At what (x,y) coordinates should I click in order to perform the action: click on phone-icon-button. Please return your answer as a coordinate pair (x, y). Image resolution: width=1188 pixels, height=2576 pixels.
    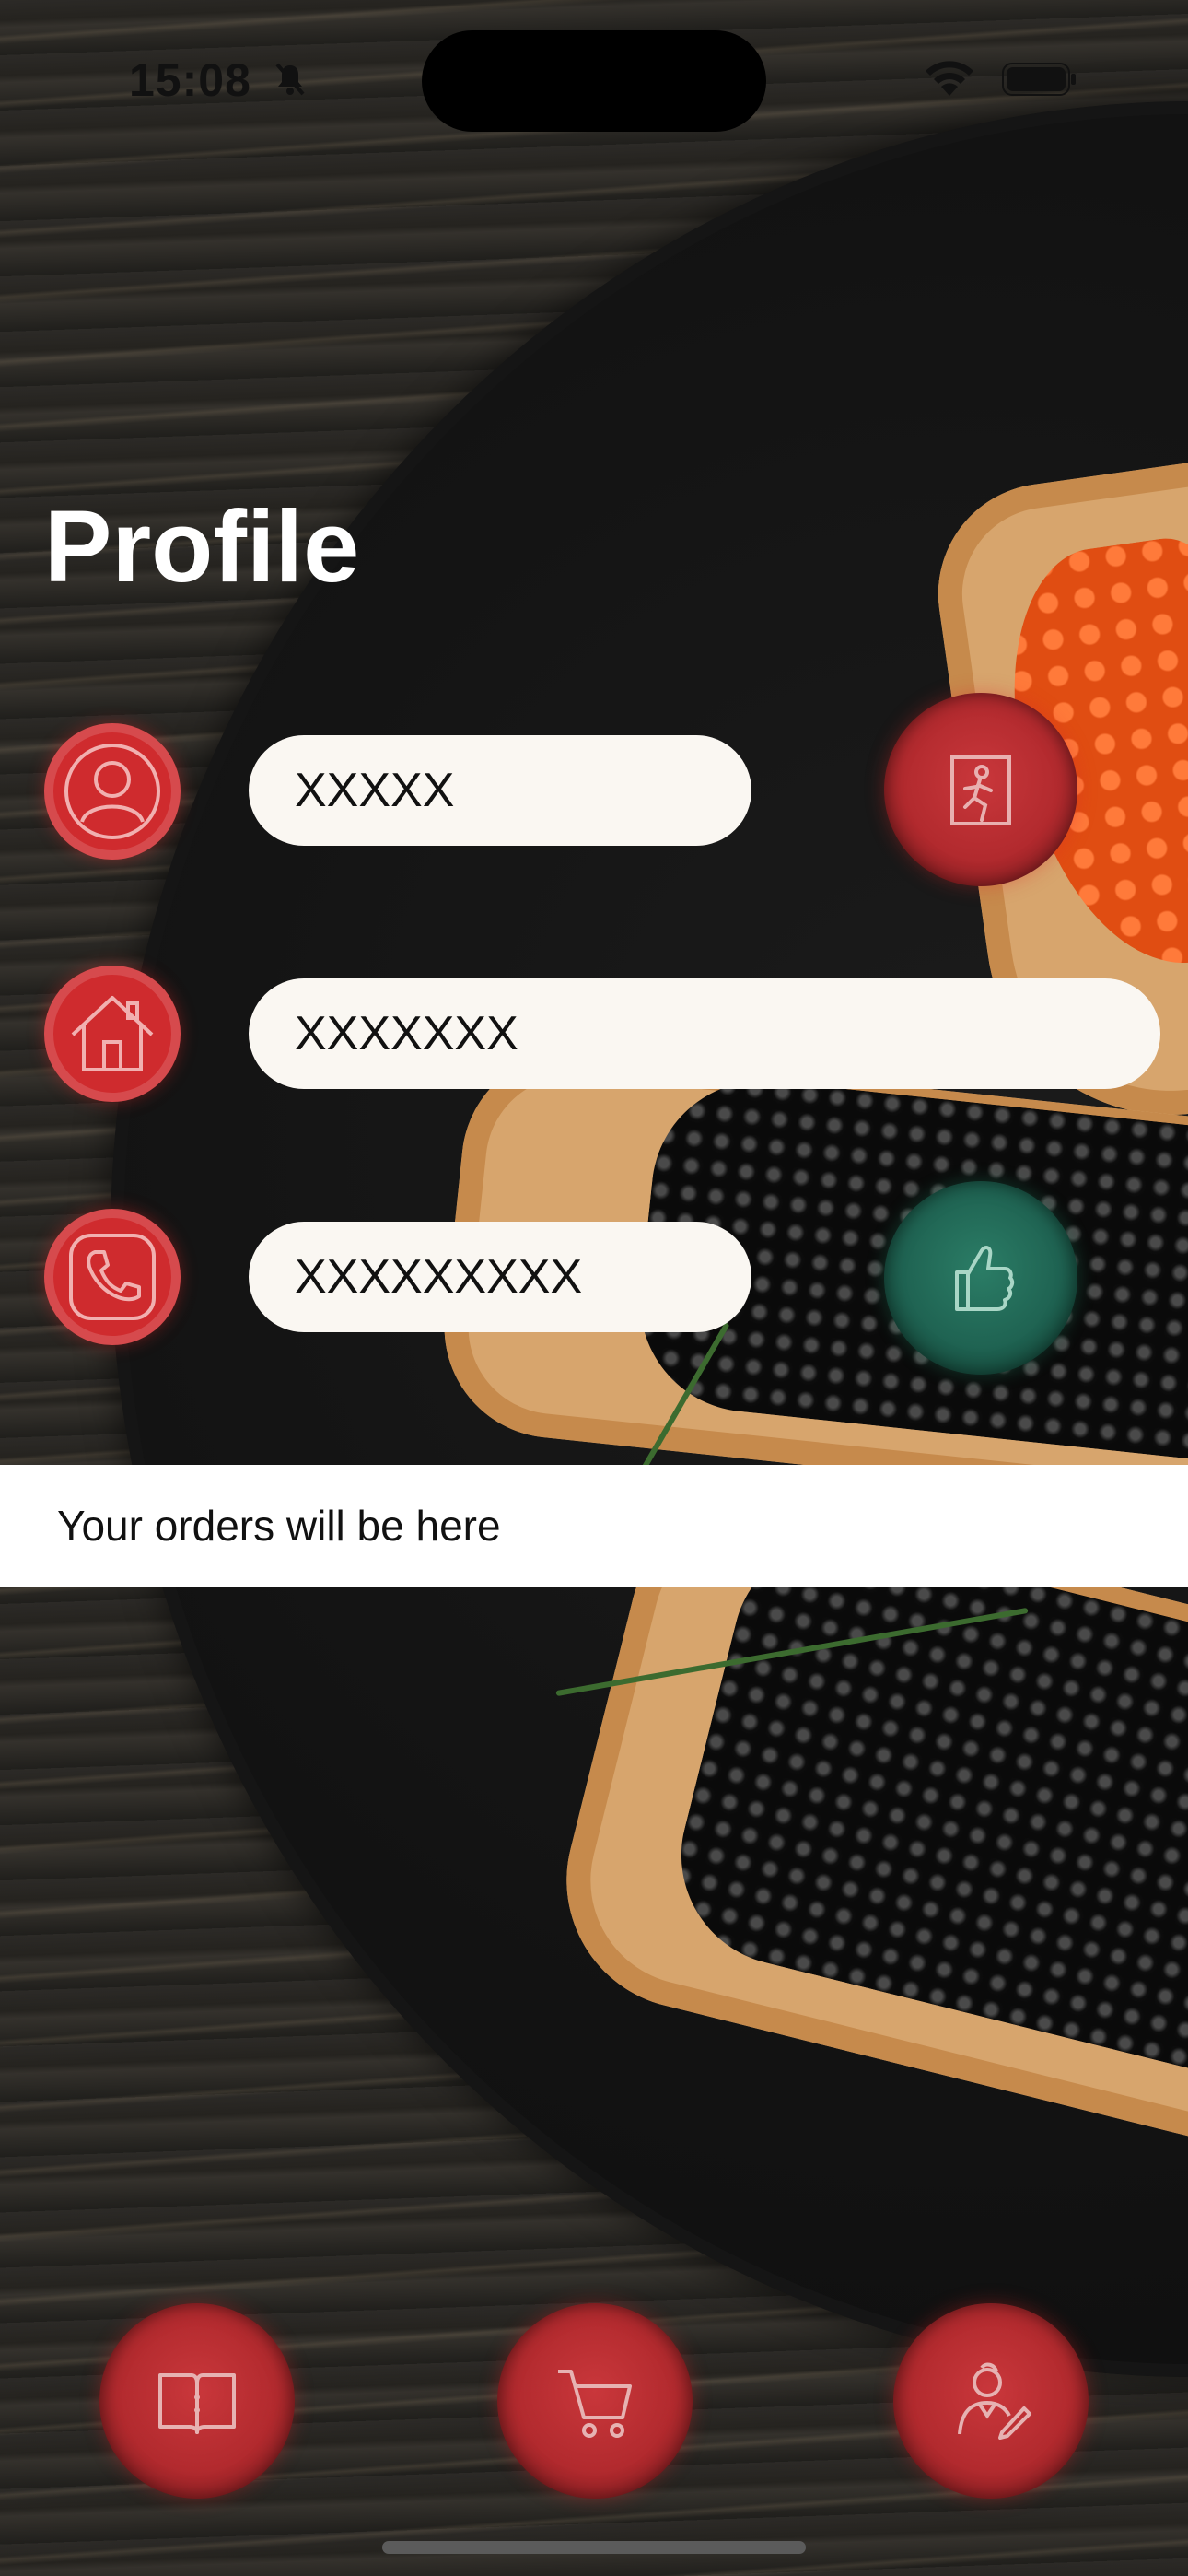
    Looking at the image, I should click on (112, 1277).